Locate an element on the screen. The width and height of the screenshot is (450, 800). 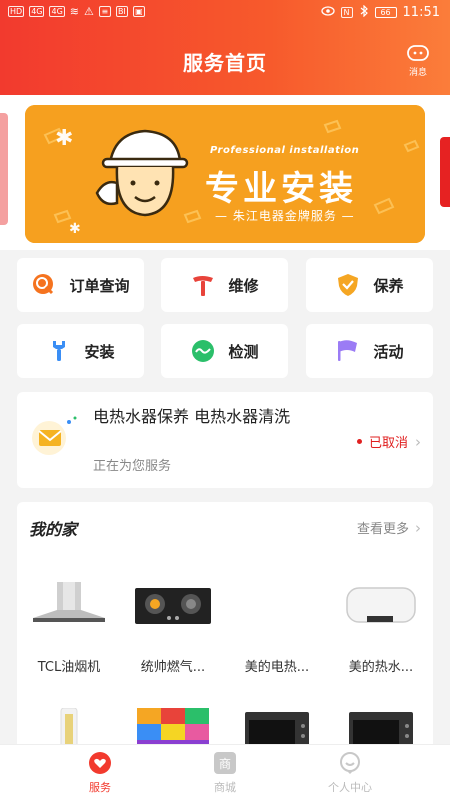
envelope-icon is located at coordinates (55, 437).